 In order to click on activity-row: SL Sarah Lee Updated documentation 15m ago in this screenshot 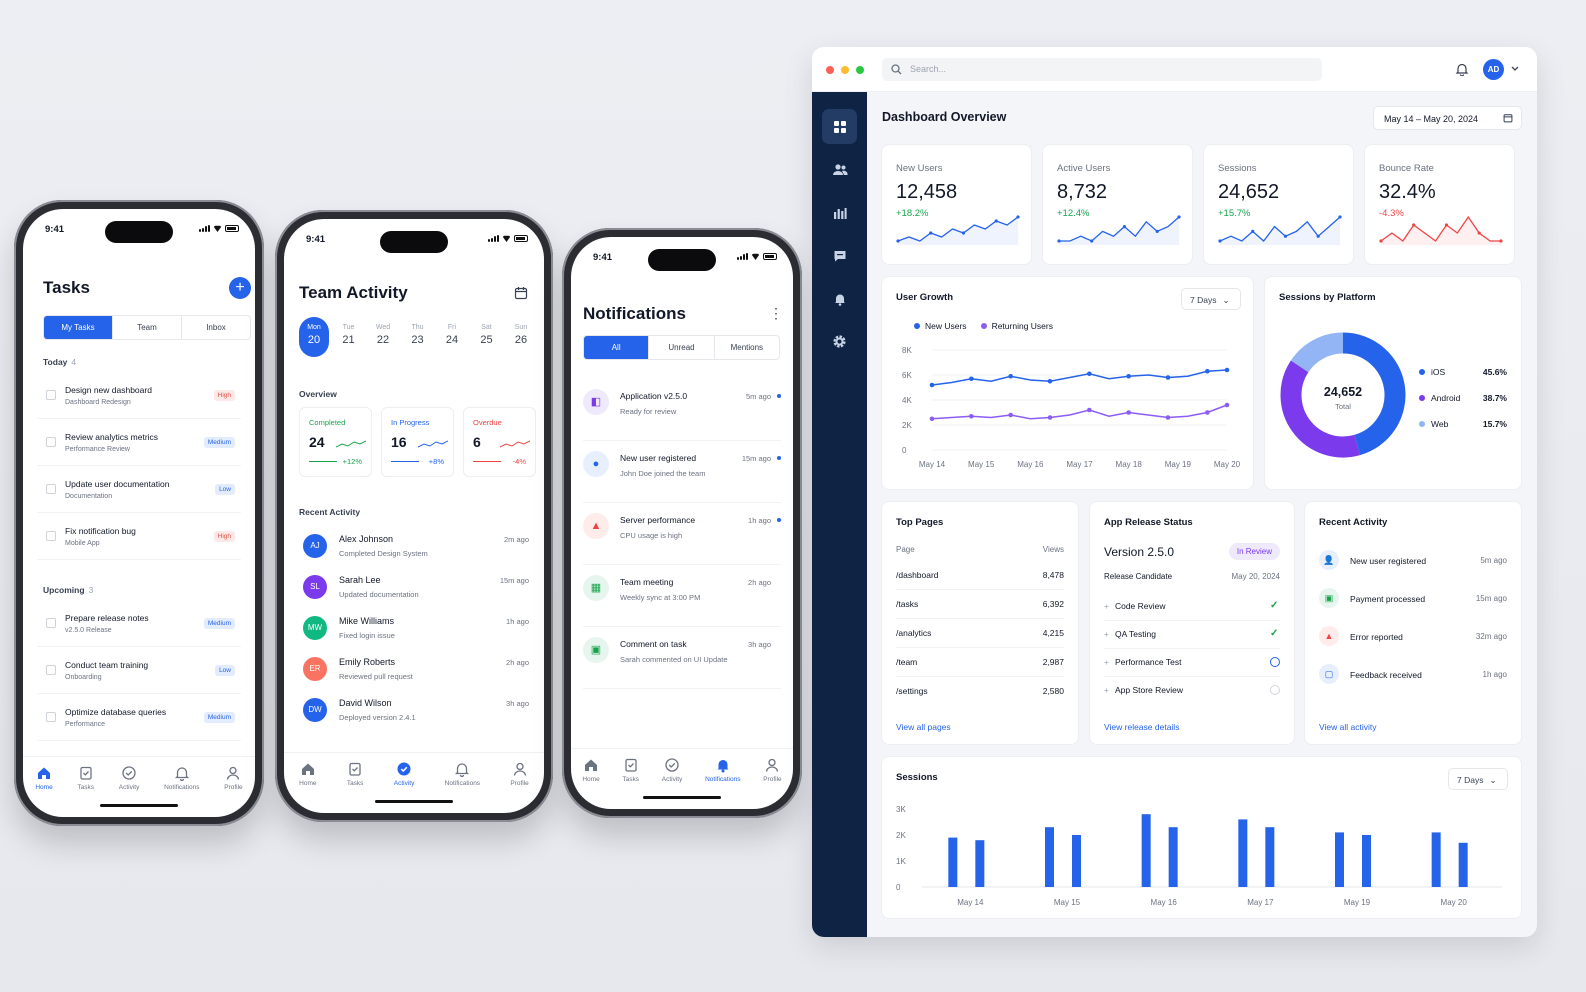, I will do `click(414, 590)`.